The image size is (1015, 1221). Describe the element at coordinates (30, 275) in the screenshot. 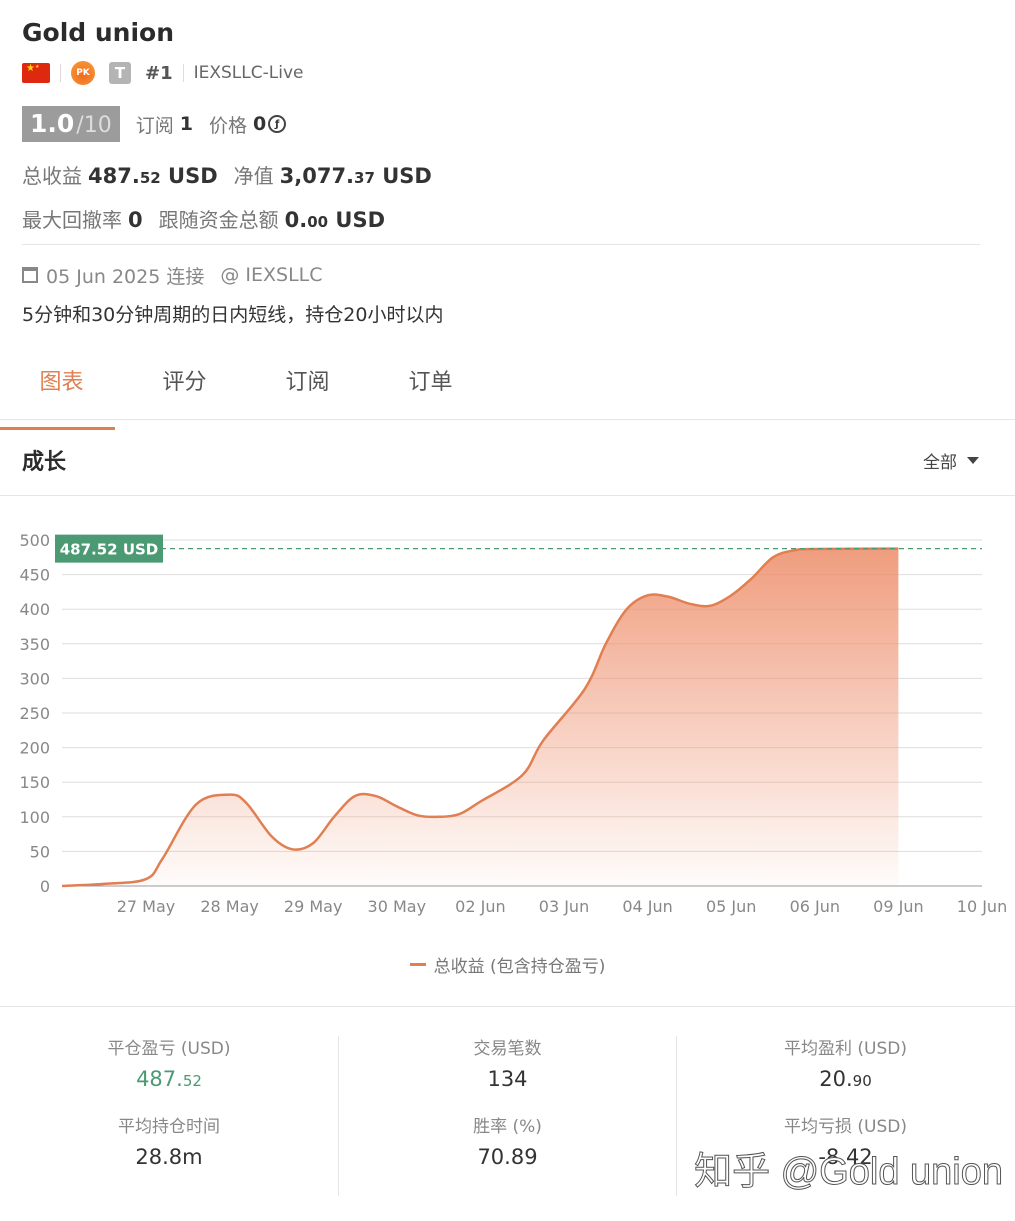

I see `calendar-icon` at that location.